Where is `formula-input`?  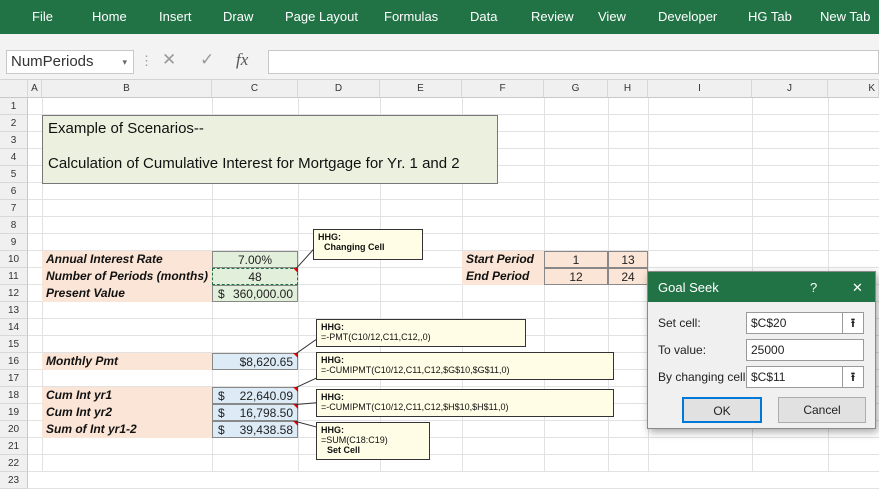
formula-input is located at coordinates (573, 62).